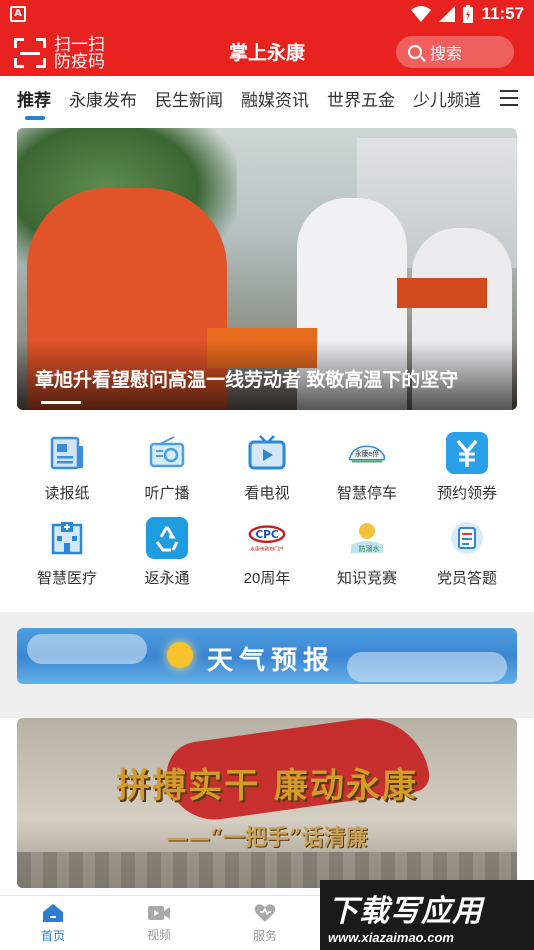 This screenshot has height=950, width=534. I want to click on service-smart-parking: 永康e停 智慧停车, so click(367, 467).